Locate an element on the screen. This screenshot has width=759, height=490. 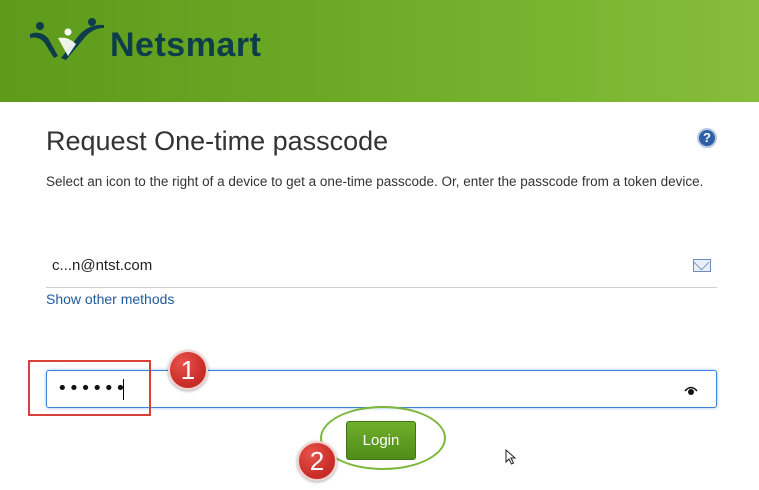
netsmart-logo: Netsmart is located at coordinates (144, 41).